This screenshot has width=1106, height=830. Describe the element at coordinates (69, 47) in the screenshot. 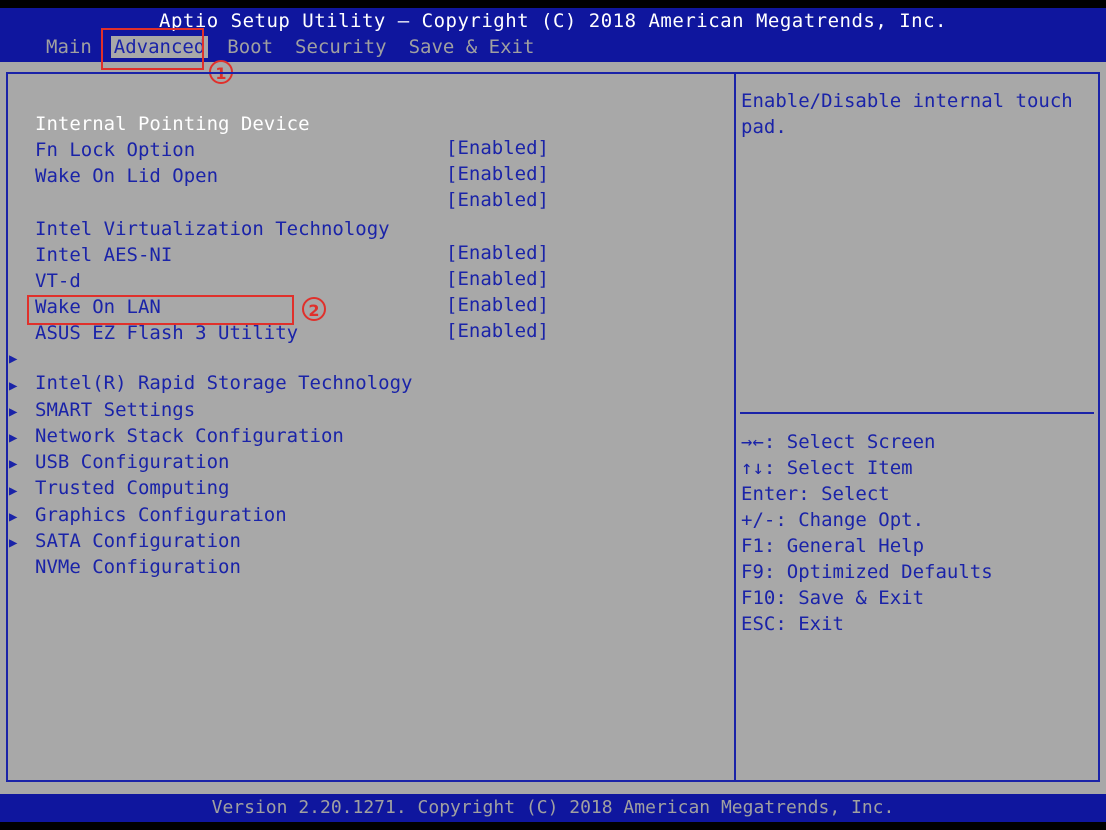

I see `tab-main: Main` at that location.